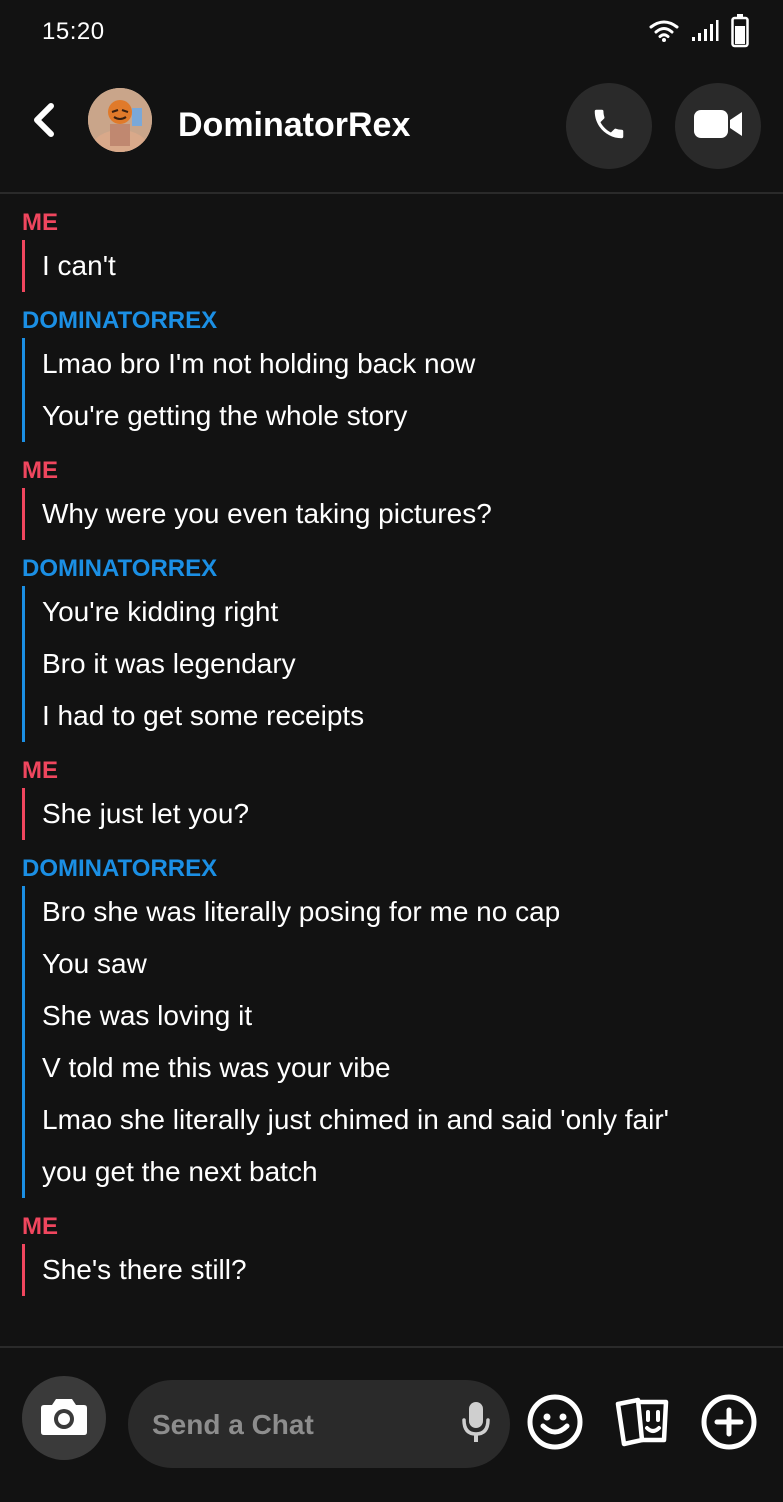 This screenshot has height=1502, width=783. What do you see at coordinates (412, 612) in the screenshot?
I see `message-text: You're kidding right` at bounding box center [412, 612].